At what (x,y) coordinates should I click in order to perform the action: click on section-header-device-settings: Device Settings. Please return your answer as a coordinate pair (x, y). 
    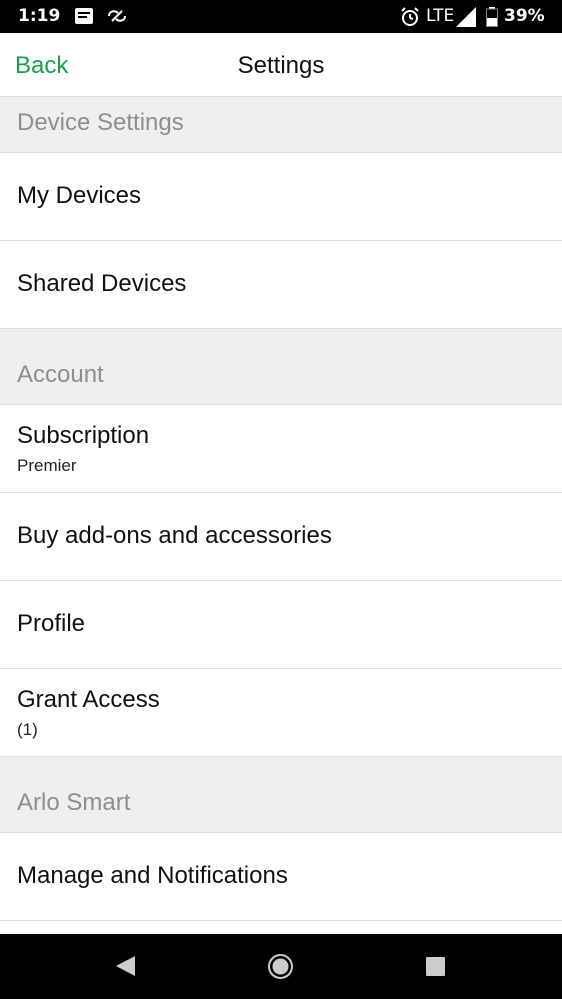
    Looking at the image, I should click on (281, 125).